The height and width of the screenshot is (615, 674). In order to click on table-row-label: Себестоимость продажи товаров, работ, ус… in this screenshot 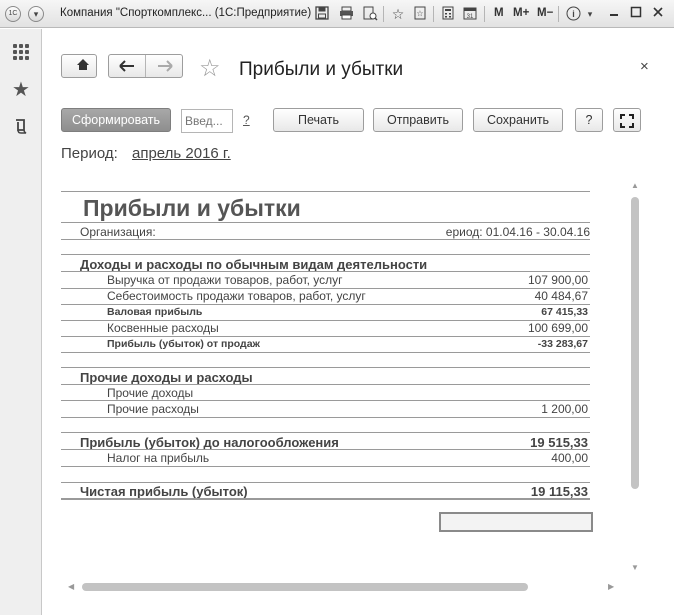, I will do `click(236, 296)`.